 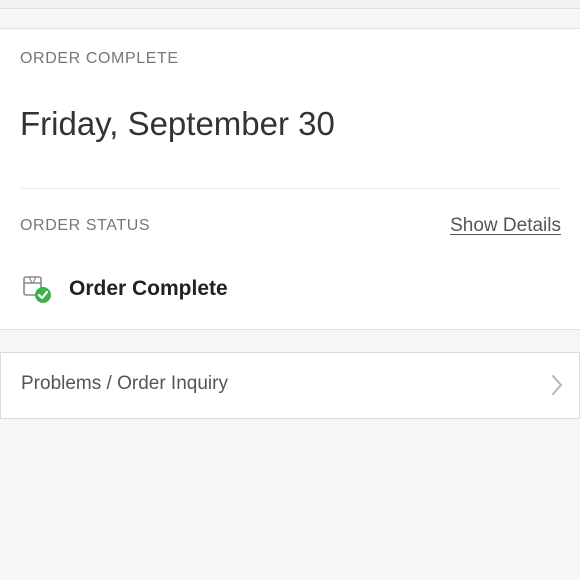 I want to click on chevron-right-icon, so click(x=557, y=385).